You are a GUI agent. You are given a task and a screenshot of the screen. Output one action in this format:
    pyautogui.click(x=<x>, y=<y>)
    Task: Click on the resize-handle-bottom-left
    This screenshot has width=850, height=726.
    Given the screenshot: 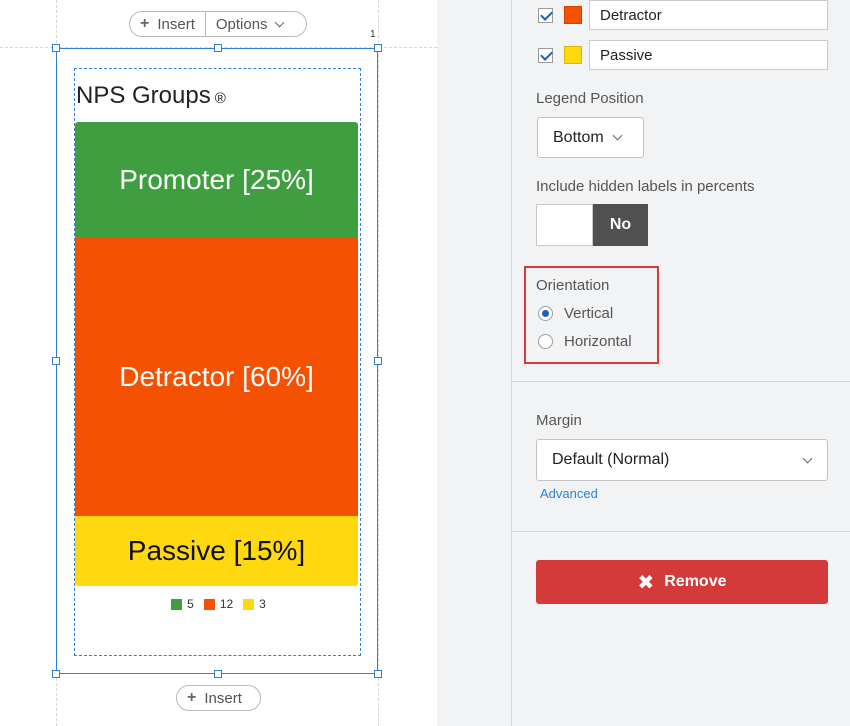 What is the action you would take?
    pyautogui.click(x=56, y=674)
    